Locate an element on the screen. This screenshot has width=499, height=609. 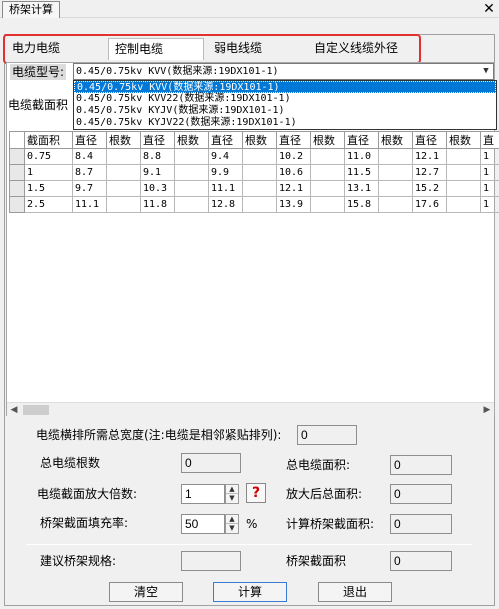
scale-factor-stepper: ▲ ▼ is located at coordinates (232, 494).